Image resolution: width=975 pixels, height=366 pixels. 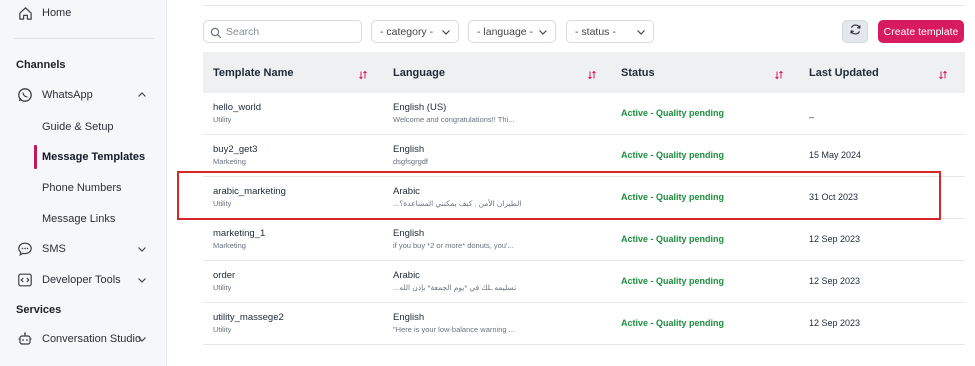 I want to click on status-dropdown: - status -, so click(x=610, y=31).